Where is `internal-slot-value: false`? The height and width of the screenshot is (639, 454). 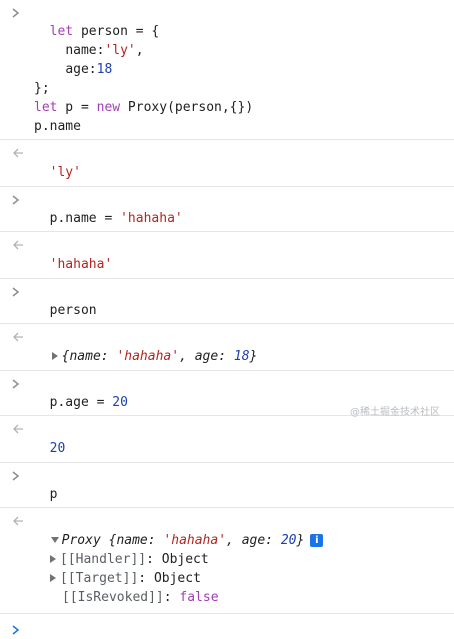 internal-slot-value: false is located at coordinates (199, 597).